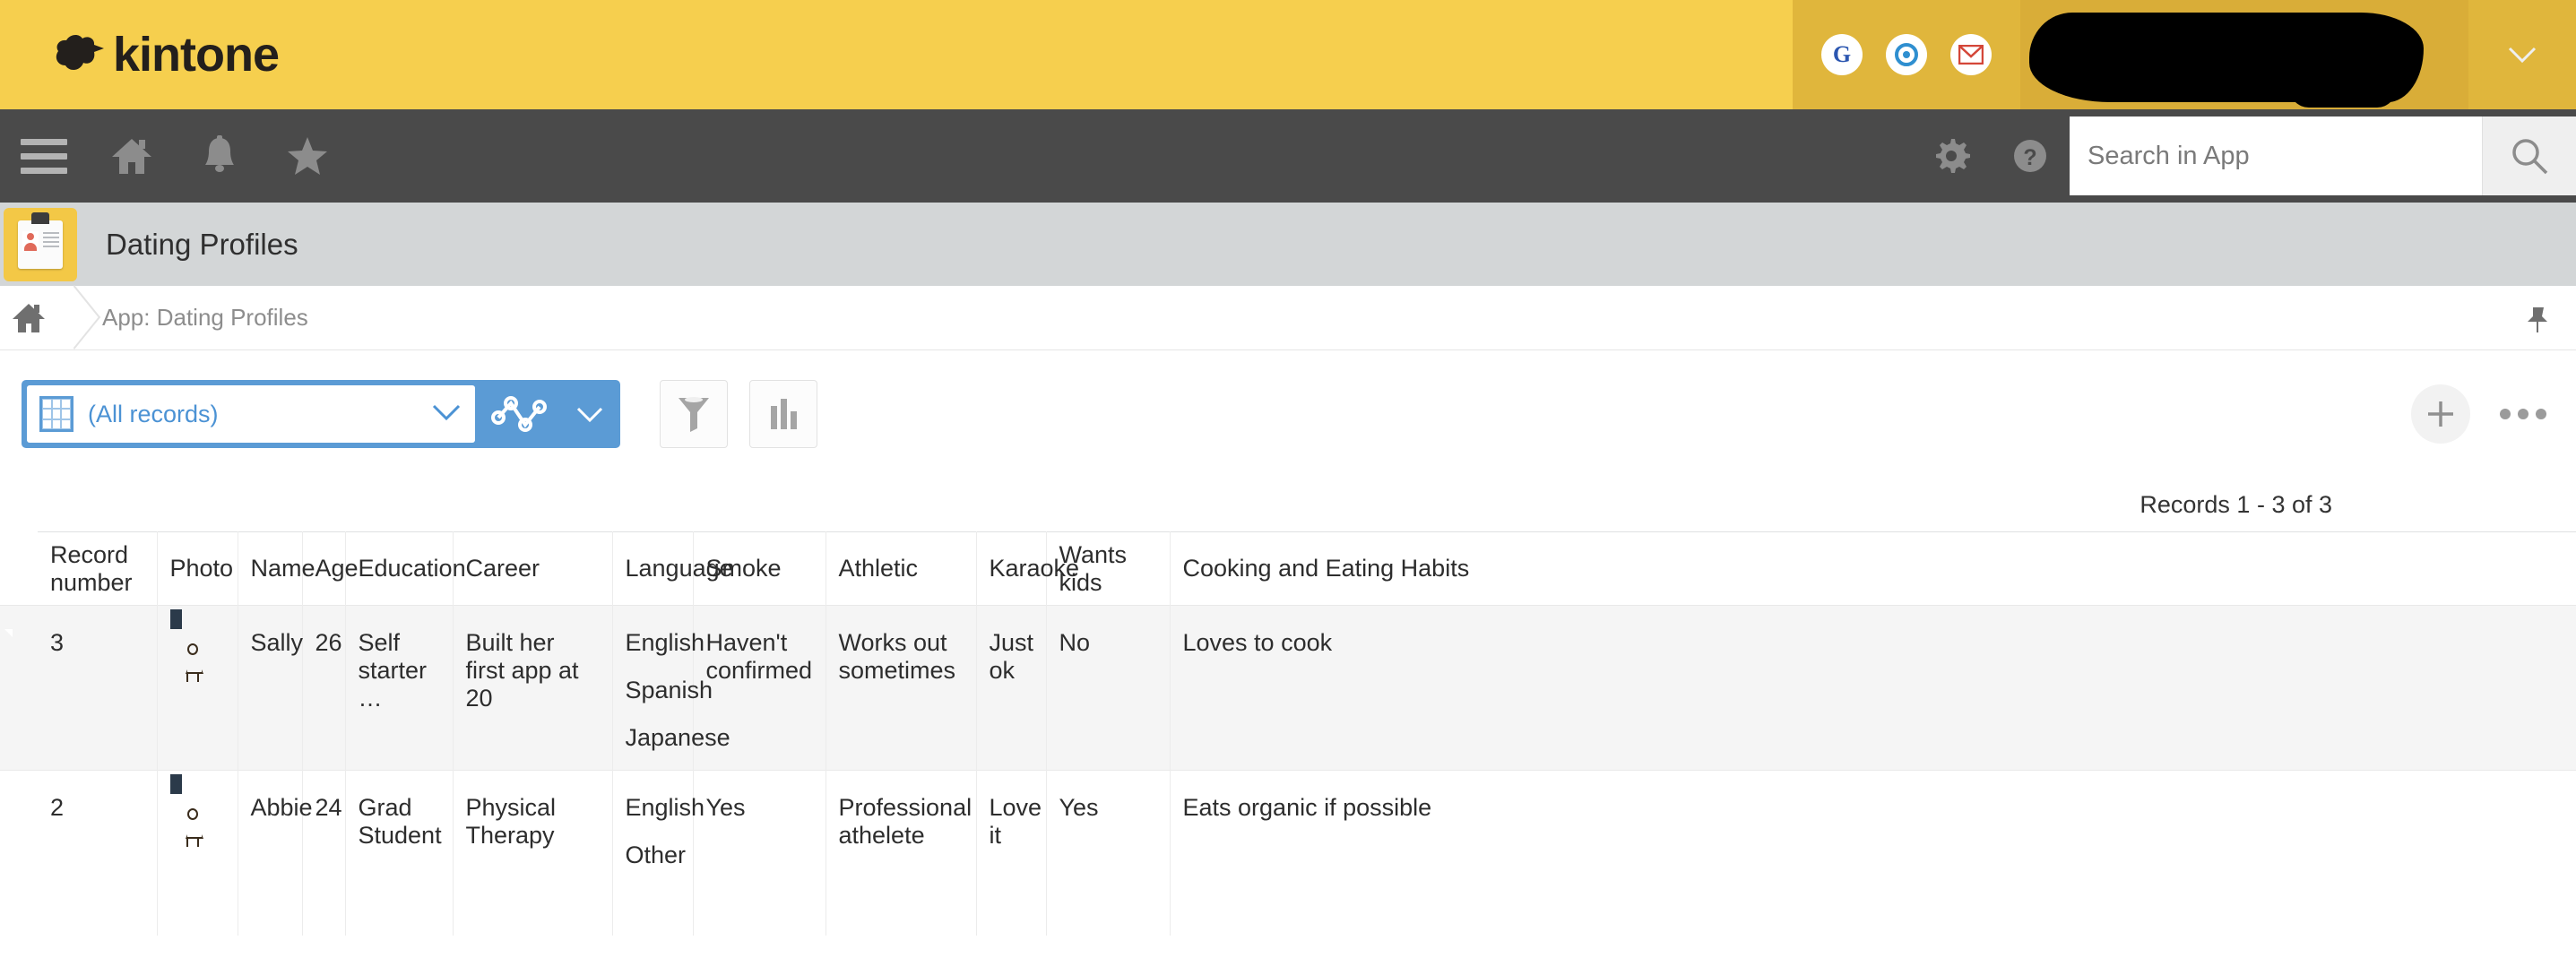 This screenshot has height=975, width=2576. I want to click on breadcrumb: App: Dating Profiles, so click(1288, 318).